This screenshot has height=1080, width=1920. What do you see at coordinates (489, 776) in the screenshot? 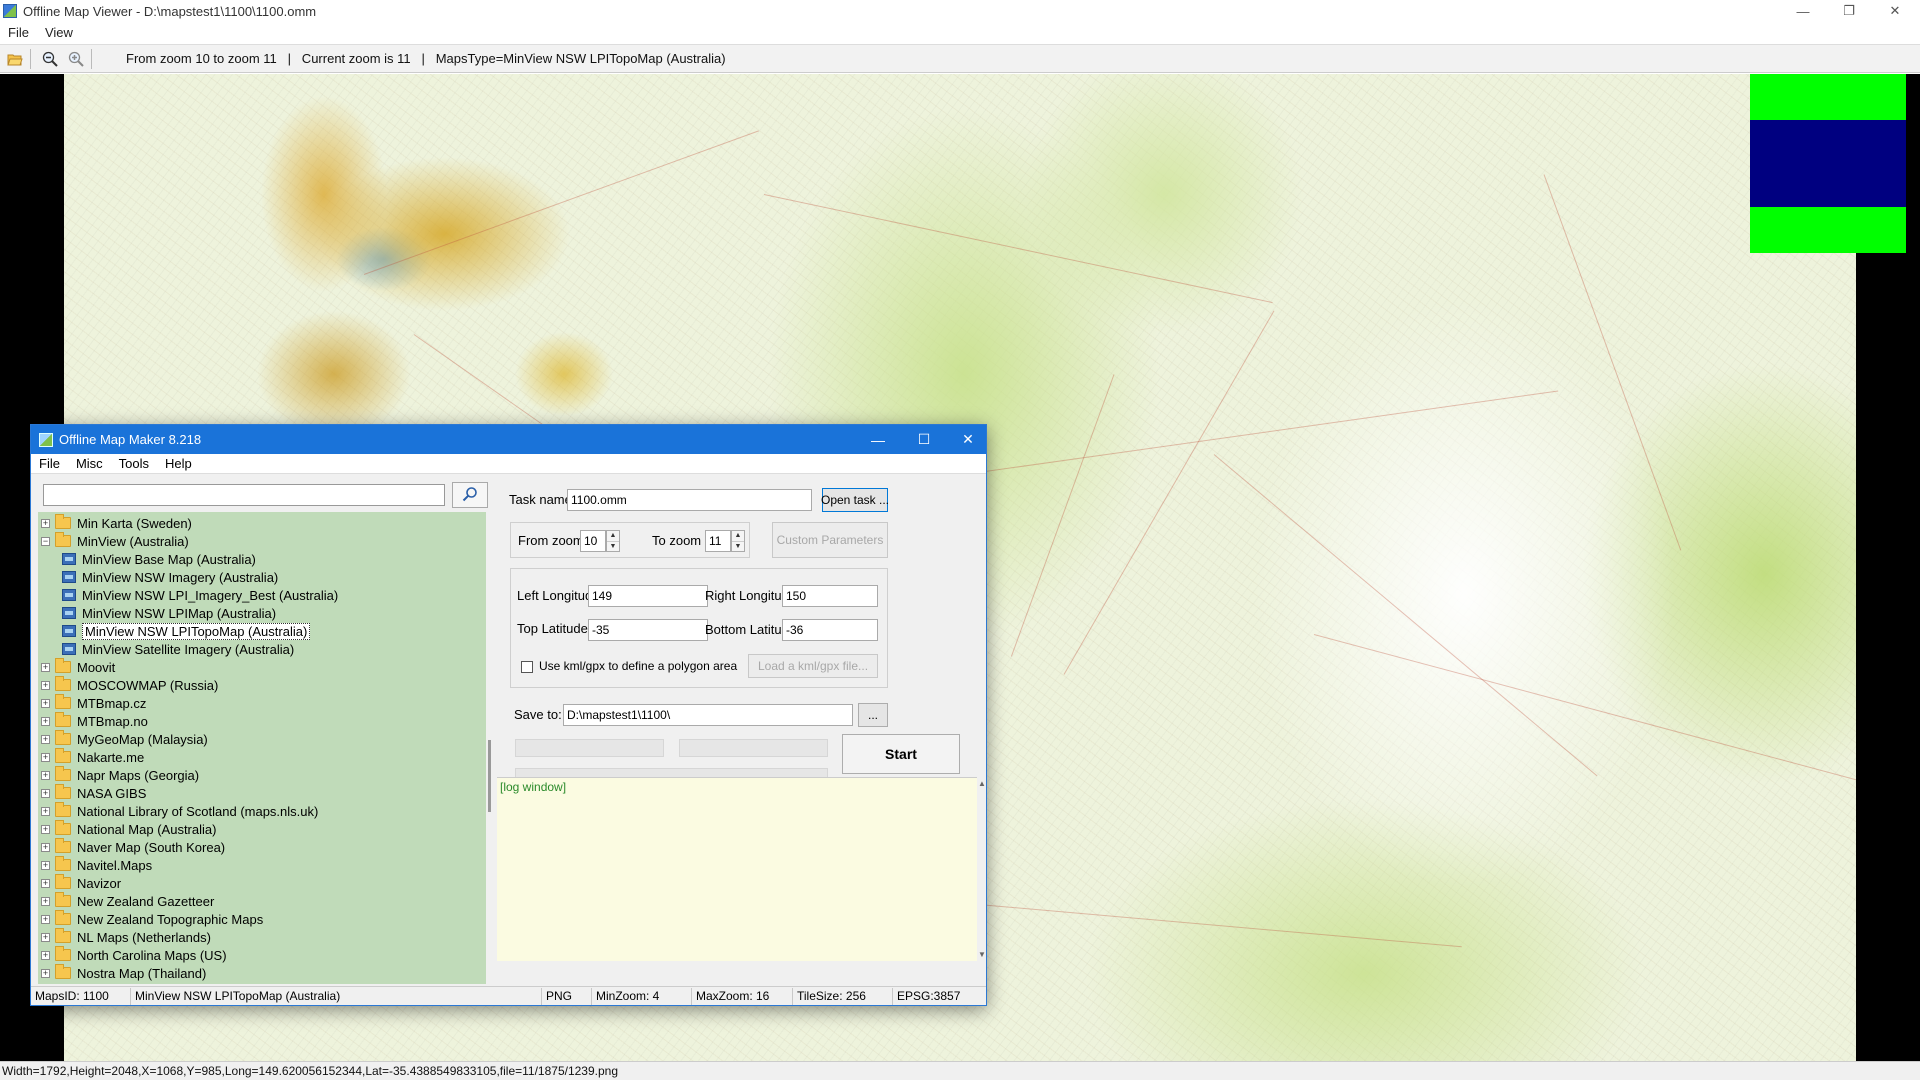
I see `tree-scrollbar-thumb` at bounding box center [489, 776].